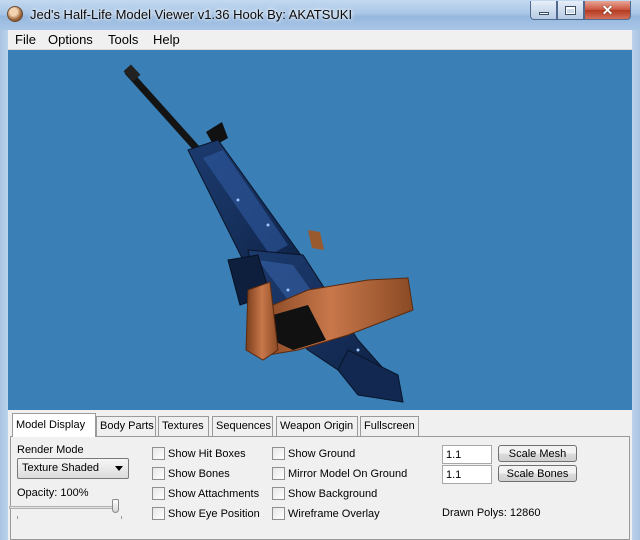 This screenshot has height=540, width=640. I want to click on show-hit-boxes-label: Show Hit Boxes, so click(207, 454).